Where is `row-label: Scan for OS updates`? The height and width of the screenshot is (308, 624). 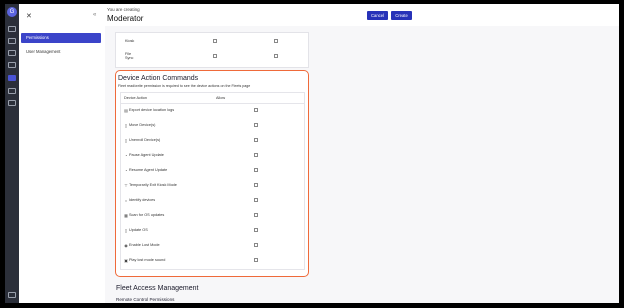
row-label: Scan for OS updates is located at coordinates (147, 215).